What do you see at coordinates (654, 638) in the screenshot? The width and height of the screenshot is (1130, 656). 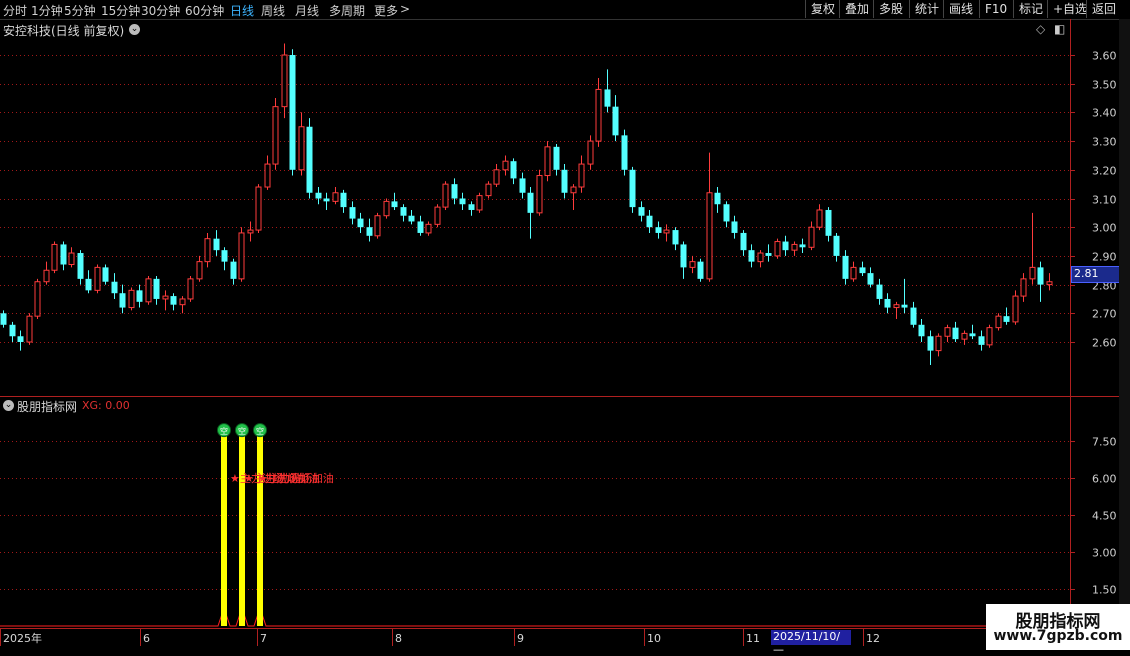 I see `time-axis-label: 10` at bounding box center [654, 638].